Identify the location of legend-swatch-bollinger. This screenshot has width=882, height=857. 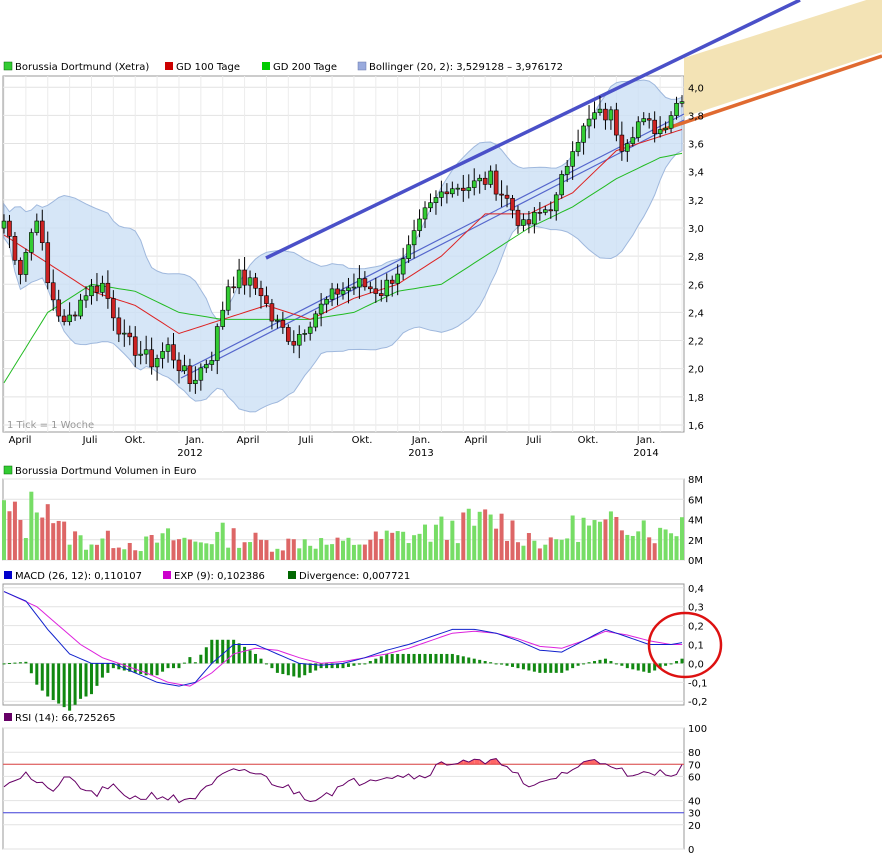
(362, 66).